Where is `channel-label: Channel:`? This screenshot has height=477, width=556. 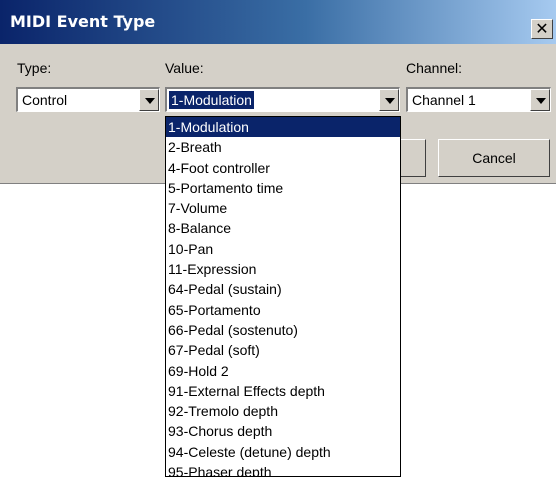 channel-label: Channel: is located at coordinates (434, 68).